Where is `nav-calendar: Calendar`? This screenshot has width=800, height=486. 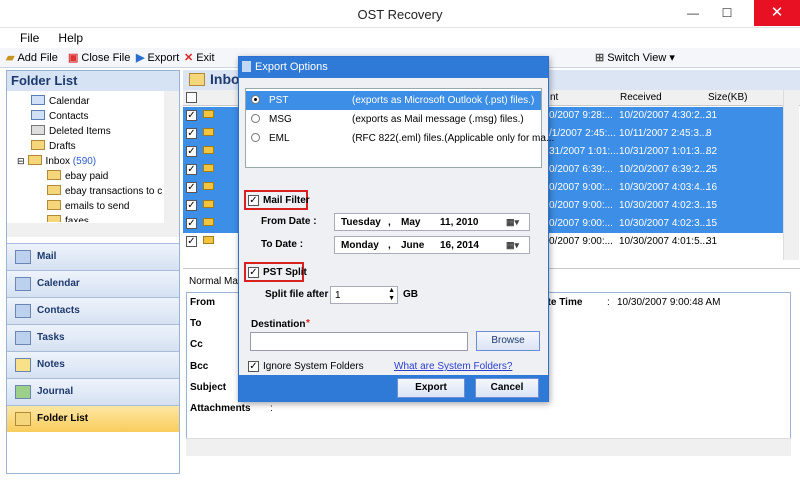
nav-calendar: Calendar is located at coordinates (93, 283).